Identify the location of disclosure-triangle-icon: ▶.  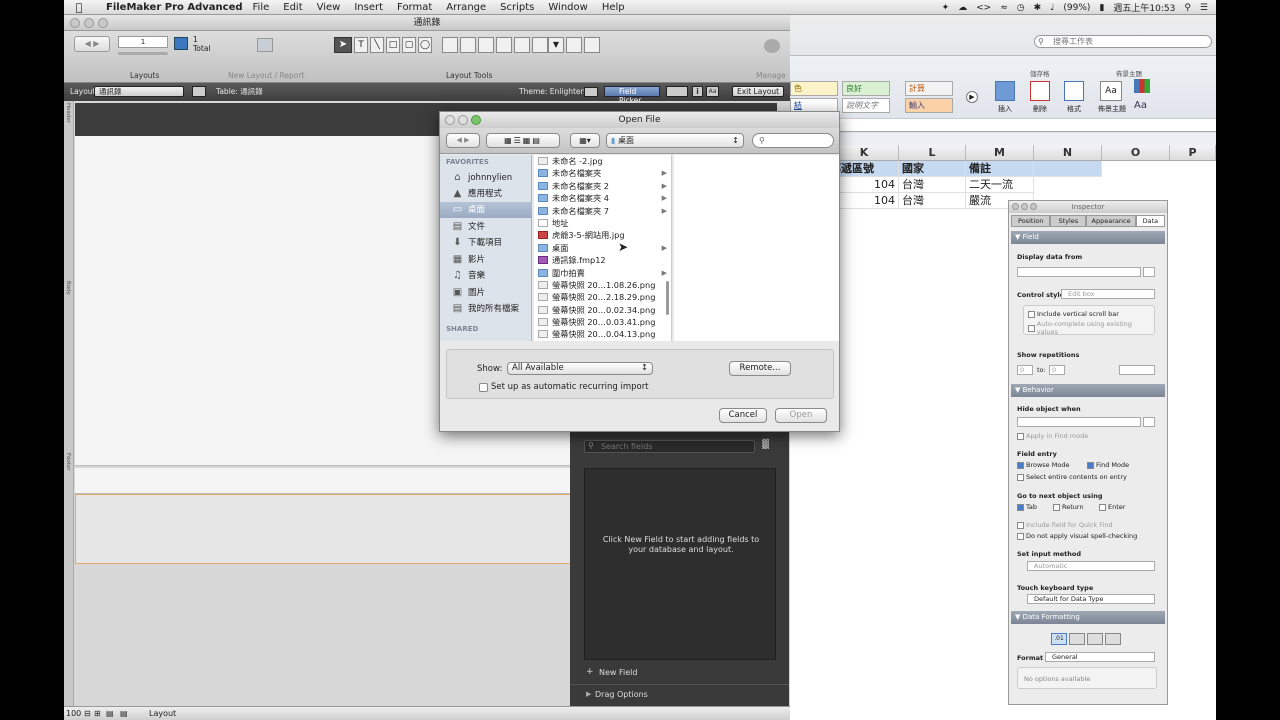
(588, 694).